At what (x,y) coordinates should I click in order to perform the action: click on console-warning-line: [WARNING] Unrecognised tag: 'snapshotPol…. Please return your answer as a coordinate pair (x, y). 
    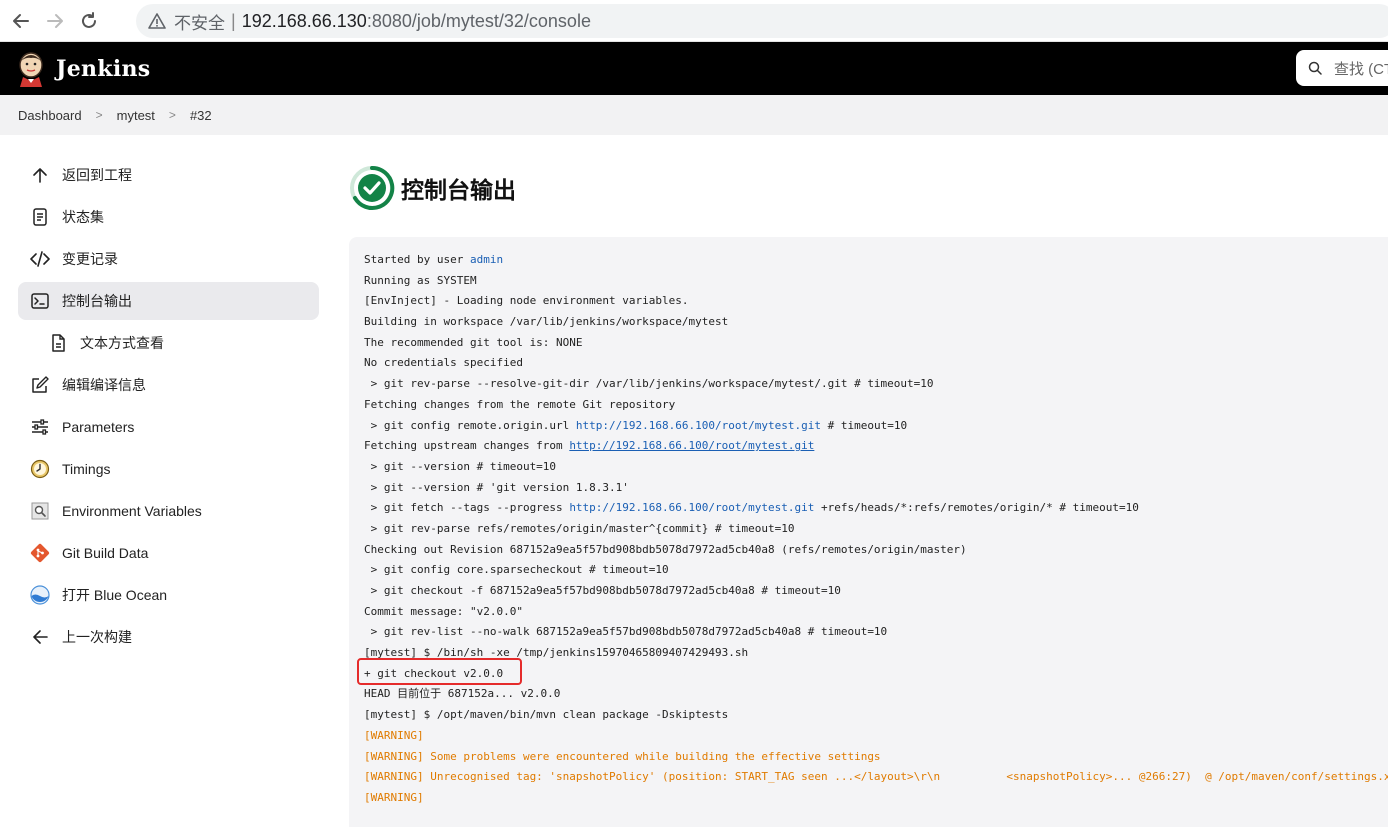
    Looking at the image, I should click on (876, 777).